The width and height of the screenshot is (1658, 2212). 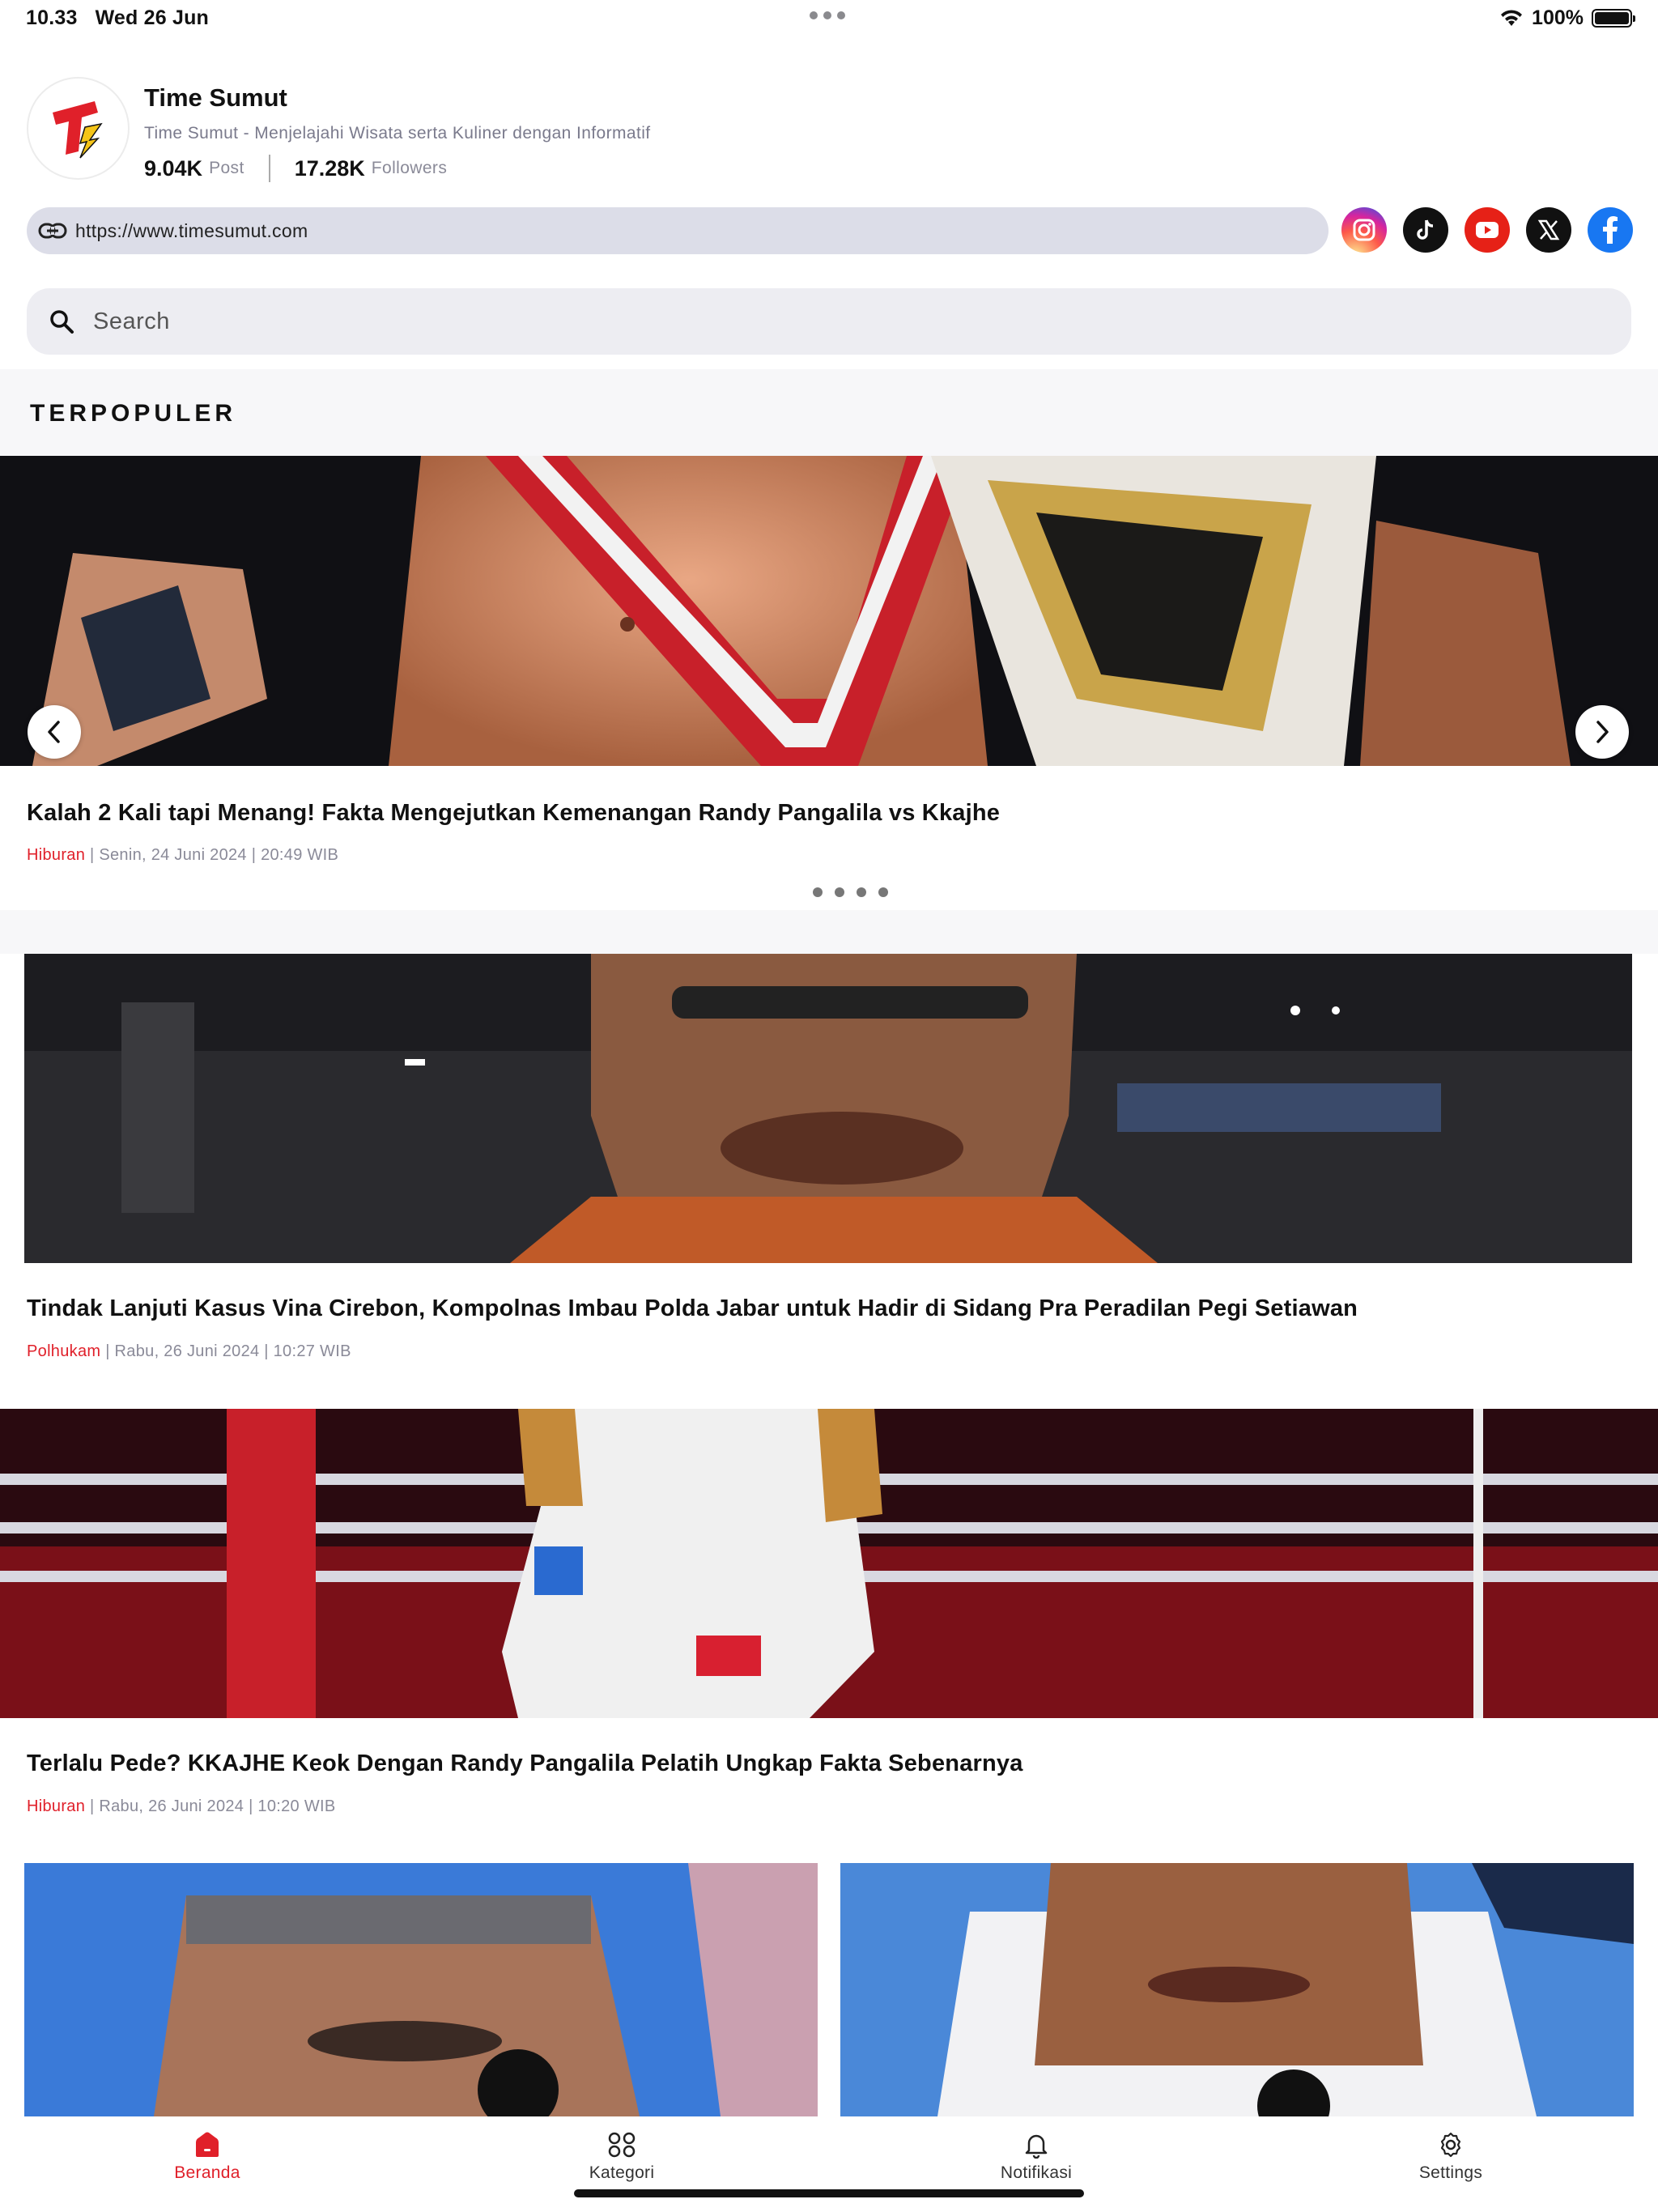 I want to click on followers-count: 17.28K, so click(x=329, y=168).